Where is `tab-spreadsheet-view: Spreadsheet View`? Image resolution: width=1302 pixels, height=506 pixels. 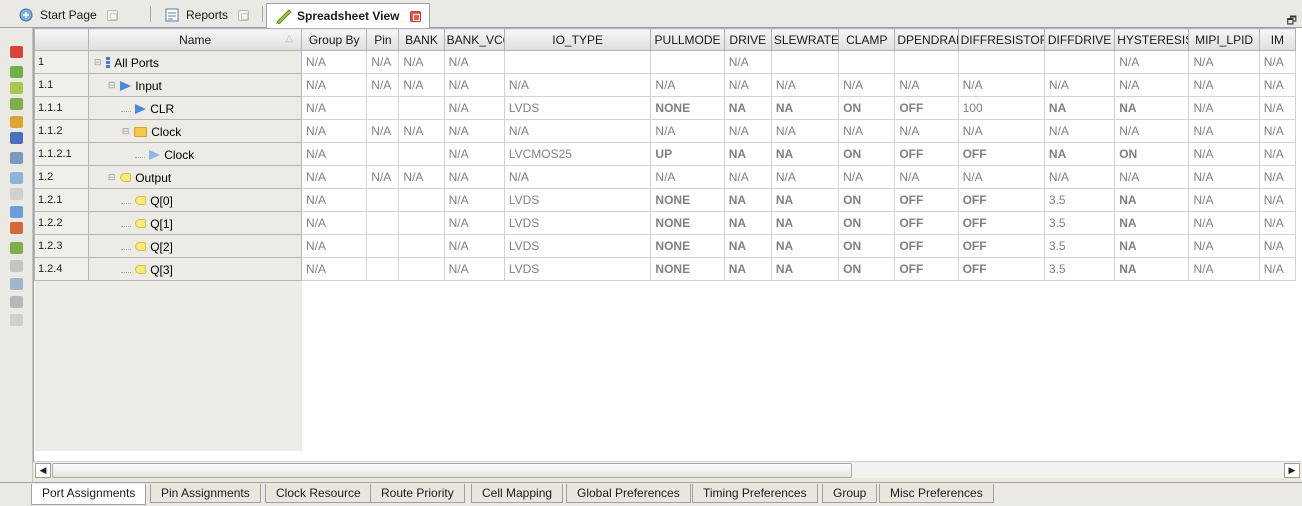 tab-spreadsheet-view: Spreadsheet View is located at coordinates (348, 15).